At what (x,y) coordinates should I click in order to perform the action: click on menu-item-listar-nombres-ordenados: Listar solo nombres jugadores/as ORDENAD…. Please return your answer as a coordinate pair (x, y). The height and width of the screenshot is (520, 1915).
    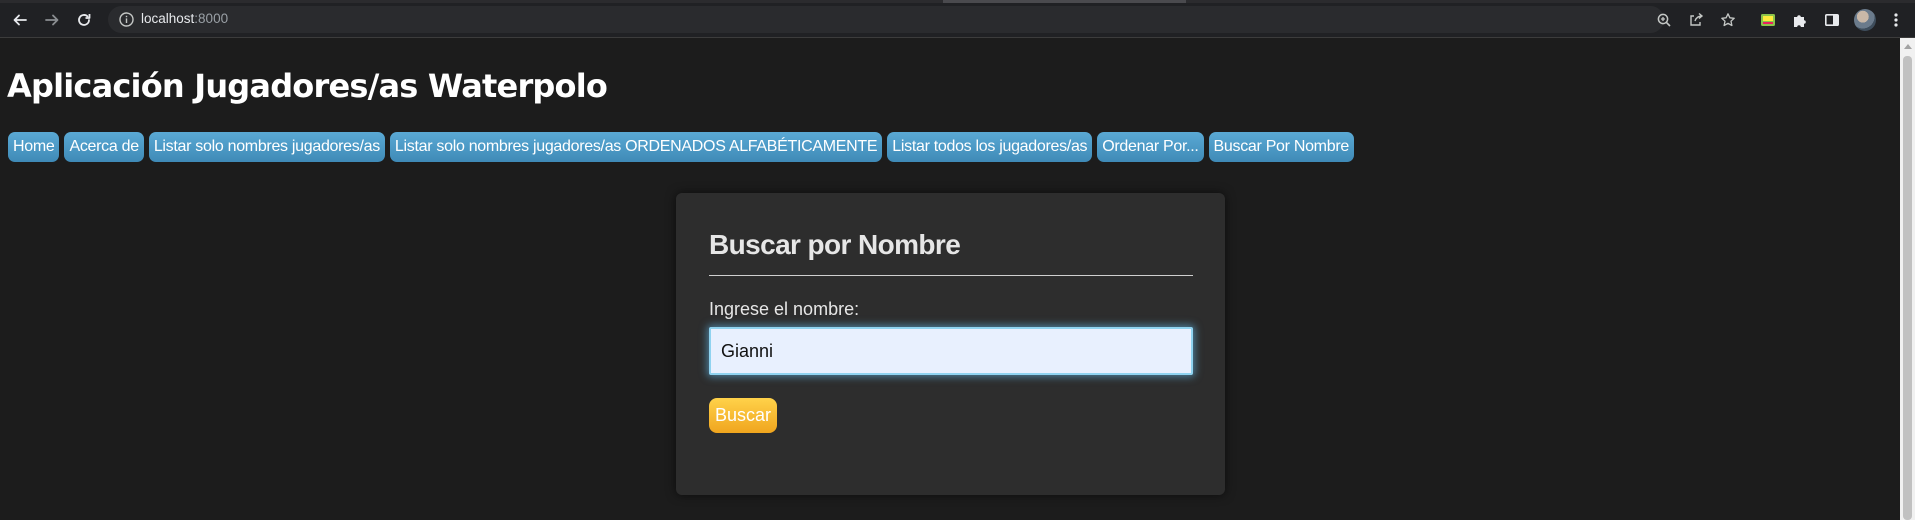
    Looking at the image, I should click on (636, 147).